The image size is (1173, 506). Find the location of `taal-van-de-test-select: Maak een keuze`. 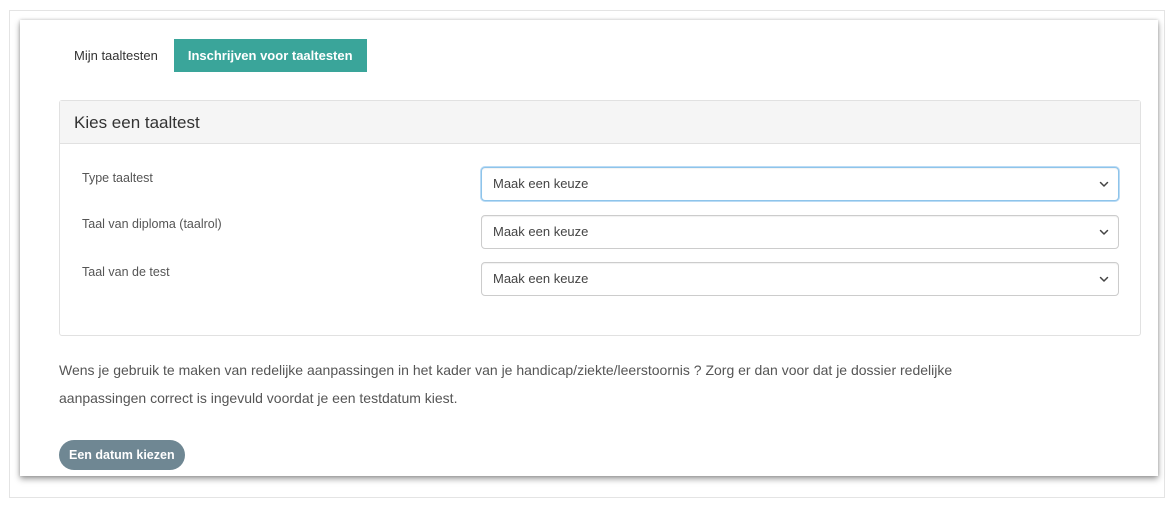

taal-van-de-test-select: Maak een keuze is located at coordinates (800, 279).